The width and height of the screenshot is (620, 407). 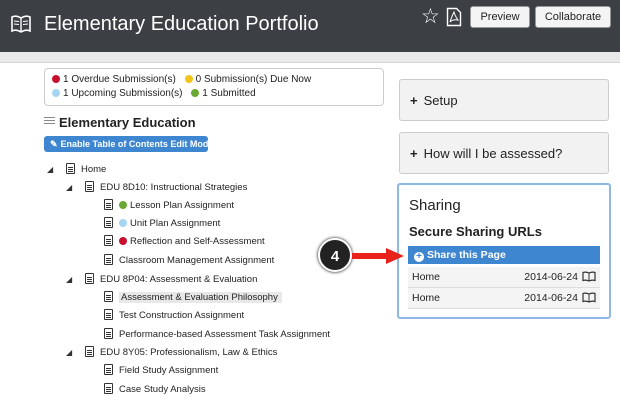 What do you see at coordinates (378, 256) in the screenshot?
I see `callout-arrow` at bounding box center [378, 256].